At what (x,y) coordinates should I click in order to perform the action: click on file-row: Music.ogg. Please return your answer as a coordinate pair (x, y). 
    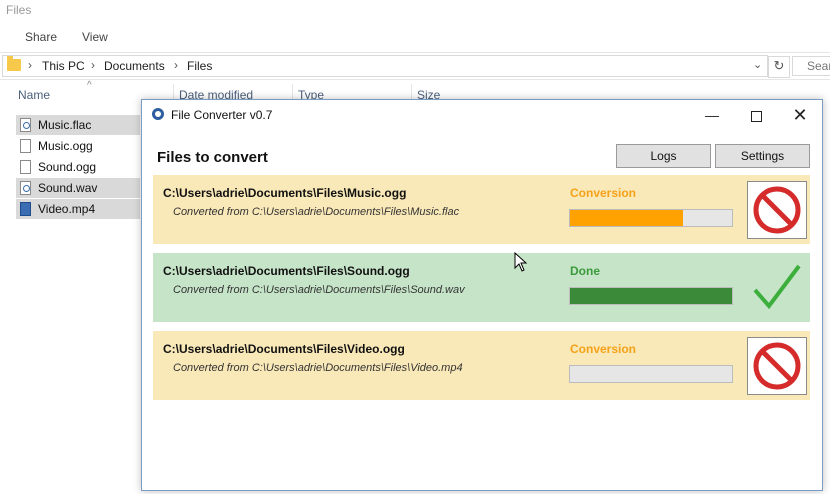
    Looking at the image, I should click on (78, 146).